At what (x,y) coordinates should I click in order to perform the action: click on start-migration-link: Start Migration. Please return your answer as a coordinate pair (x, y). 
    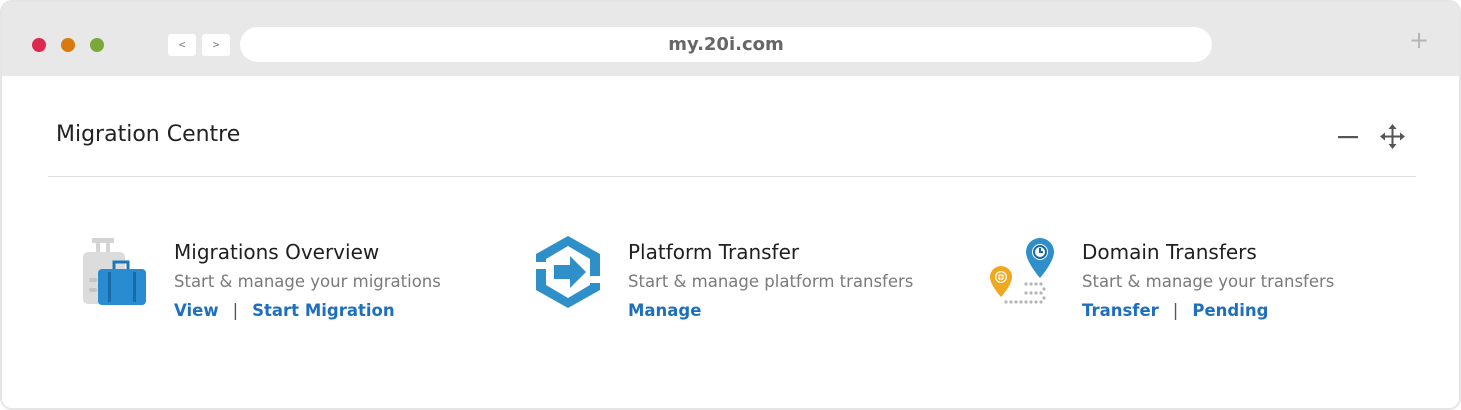
    Looking at the image, I should click on (323, 310).